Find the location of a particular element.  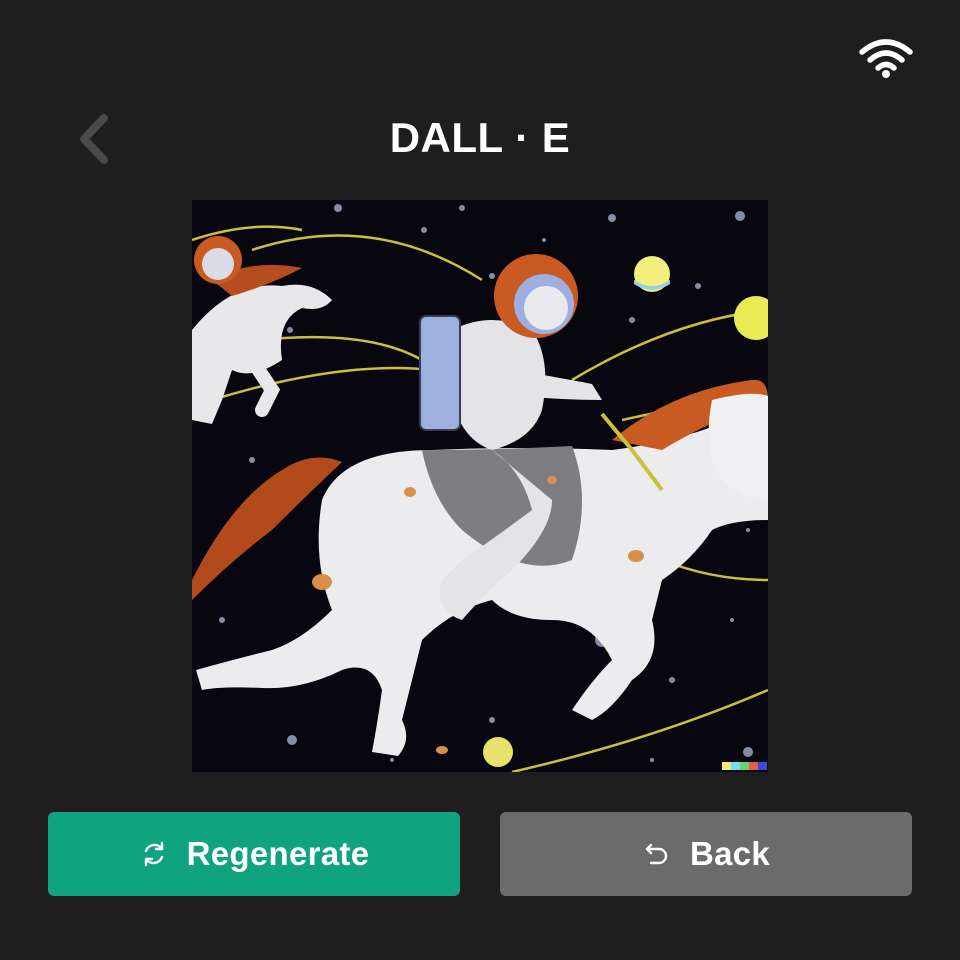

back-button: Back is located at coordinates (706, 854).